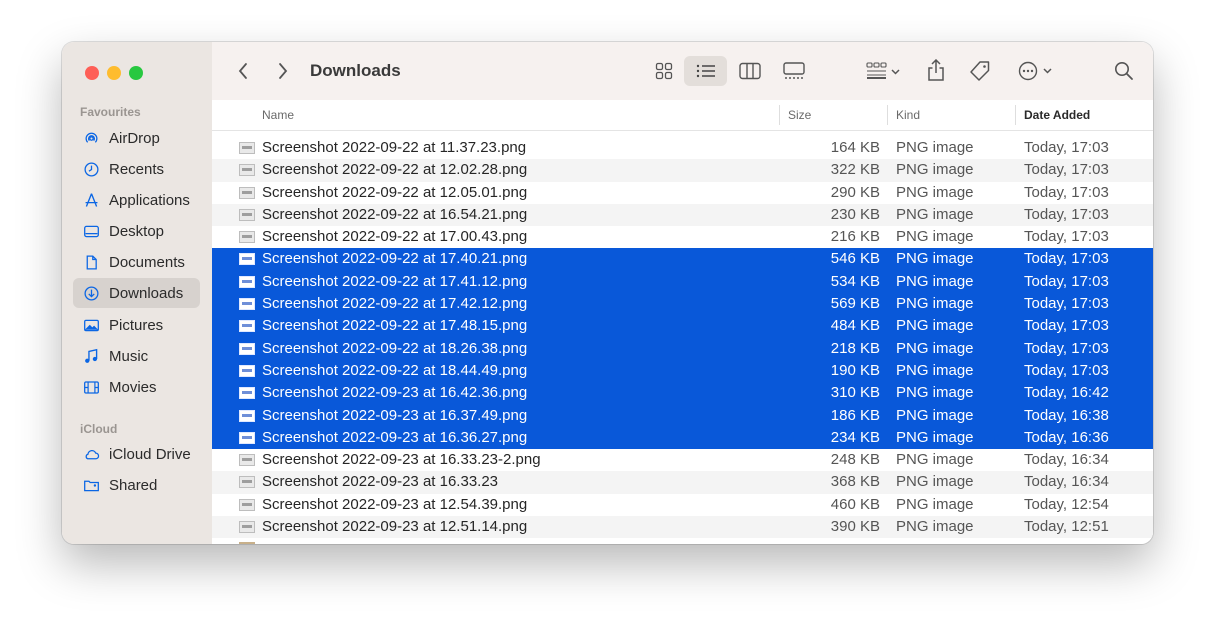 The image size is (1216, 627). What do you see at coordinates (91, 387) in the screenshot?
I see `film-icon` at bounding box center [91, 387].